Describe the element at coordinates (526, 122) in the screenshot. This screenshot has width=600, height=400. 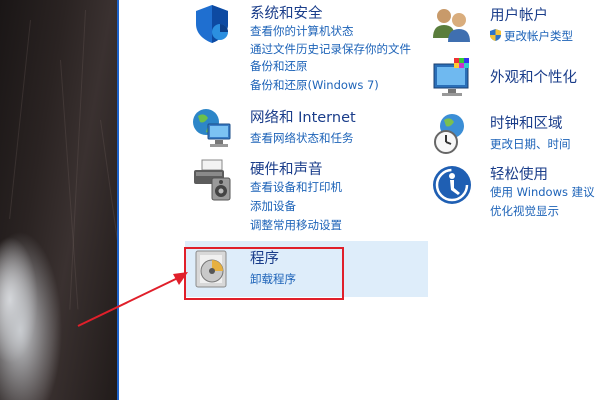
I see `category-title: 时钟和区域` at that location.